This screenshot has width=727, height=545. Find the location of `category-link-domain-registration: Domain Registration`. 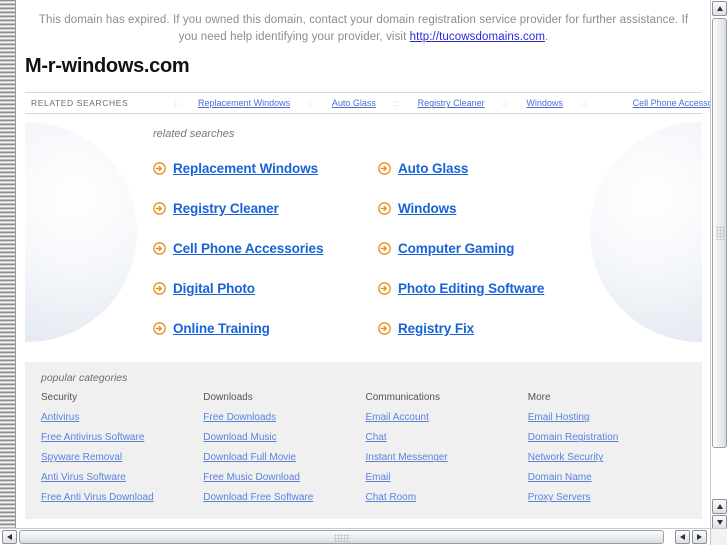

category-link-domain-registration: Domain Registration is located at coordinates (607, 437).